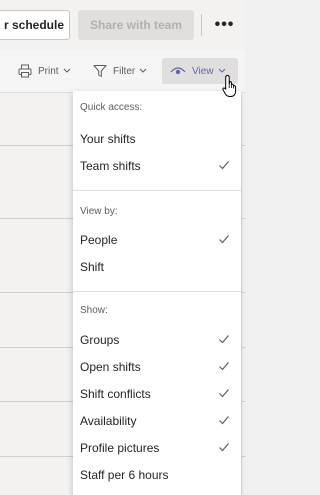 The image size is (320, 495). What do you see at coordinates (157, 239) in the screenshot?
I see `menu-item-people: People` at bounding box center [157, 239].